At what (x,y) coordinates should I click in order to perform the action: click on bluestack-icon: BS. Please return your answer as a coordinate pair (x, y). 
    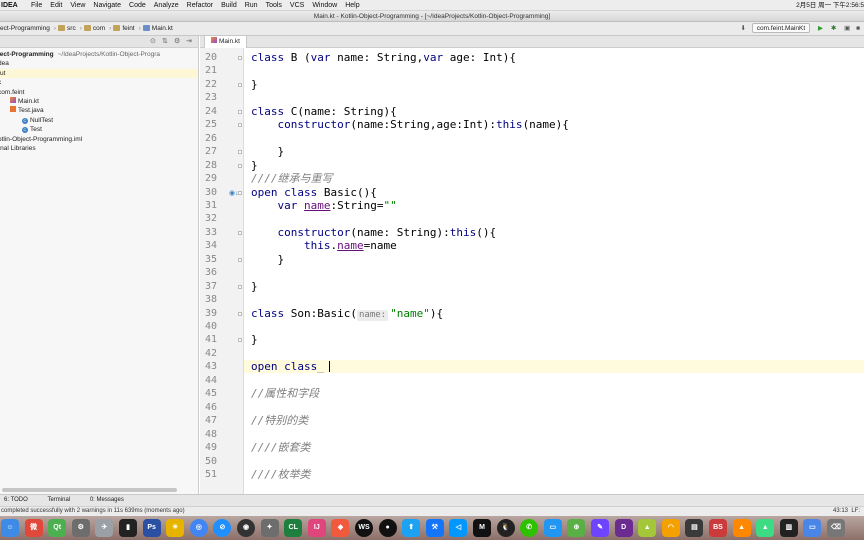
    Looking at the image, I should click on (718, 528).